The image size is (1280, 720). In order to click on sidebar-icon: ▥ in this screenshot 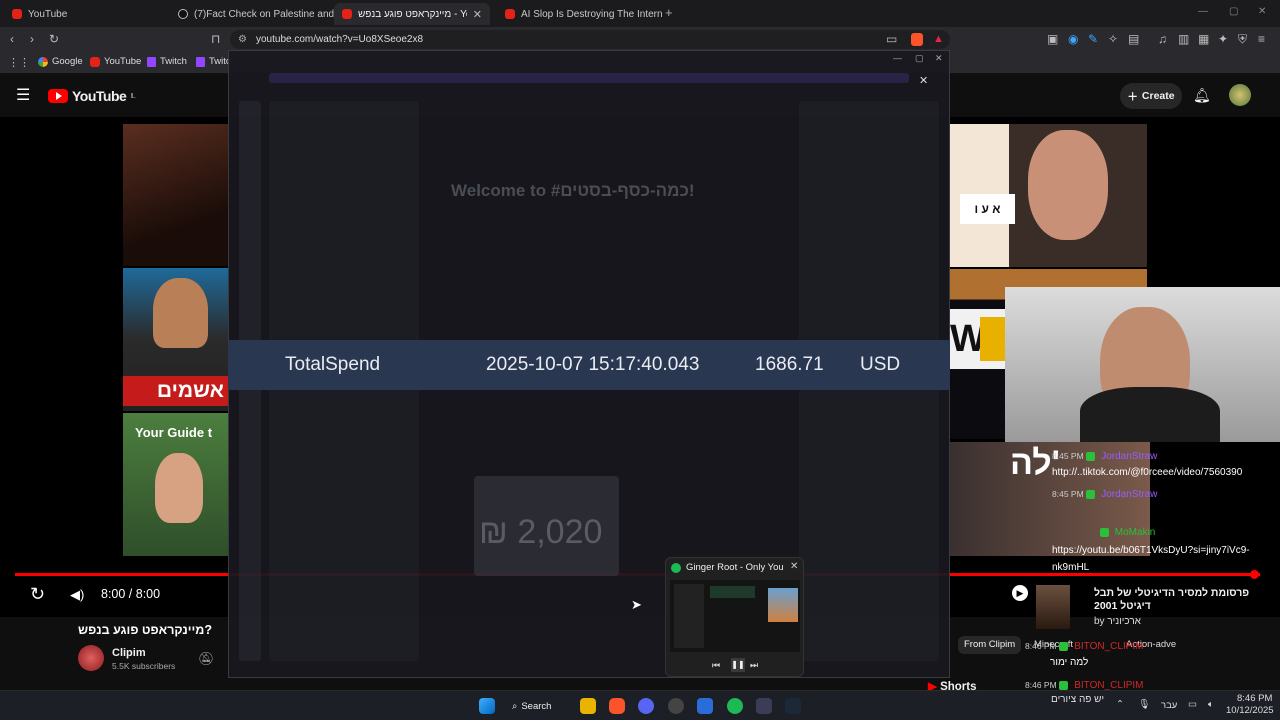, I will do `click(1183, 39)`.